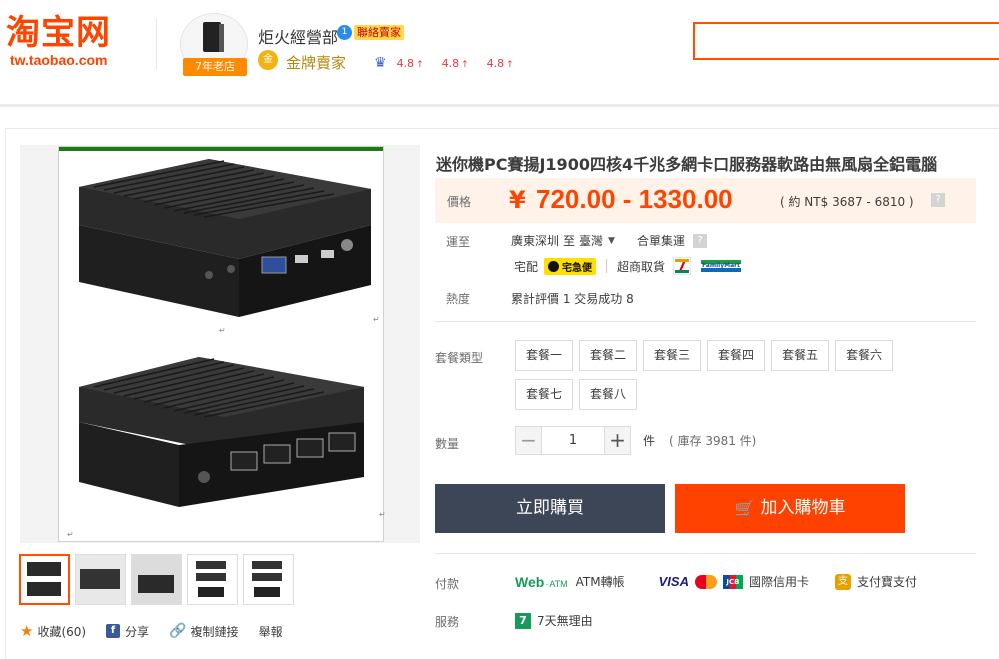 This screenshot has height=659, width=999. What do you see at coordinates (544, 355) in the screenshot?
I see `package-option: 套餐一` at bounding box center [544, 355].